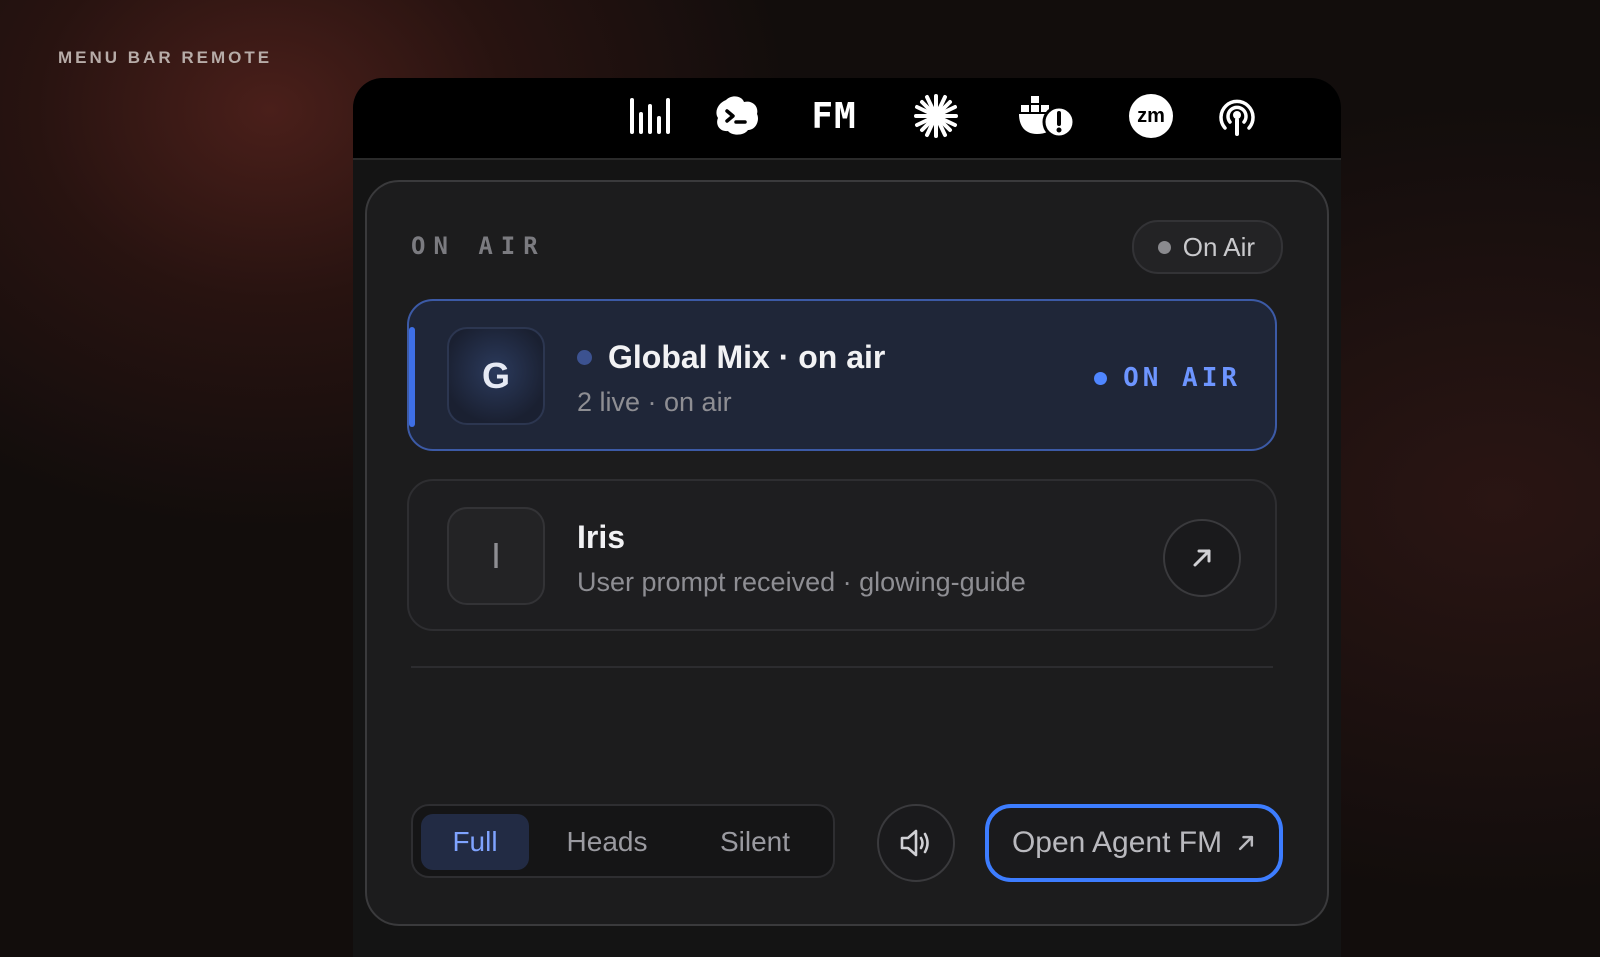  I want to click on status-dot, so click(1164, 247).